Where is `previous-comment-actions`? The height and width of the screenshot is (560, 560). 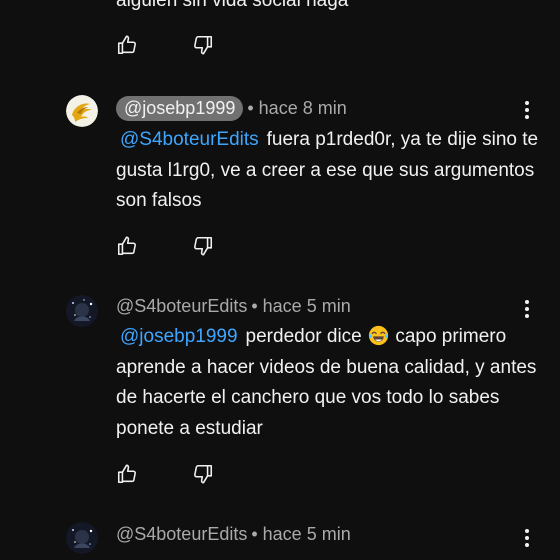 previous-comment-actions is located at coordinates (192, 45).